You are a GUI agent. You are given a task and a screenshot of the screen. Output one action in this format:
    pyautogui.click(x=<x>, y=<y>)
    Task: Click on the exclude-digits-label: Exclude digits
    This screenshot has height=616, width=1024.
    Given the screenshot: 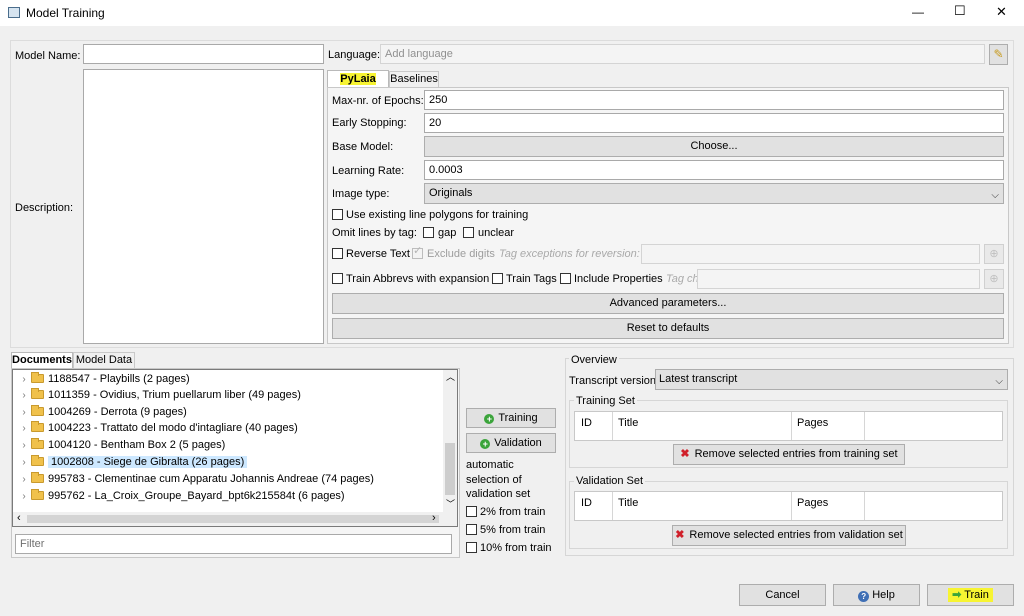 What is the action you would take?
    pyautogui.click(x=461, y=254)
    